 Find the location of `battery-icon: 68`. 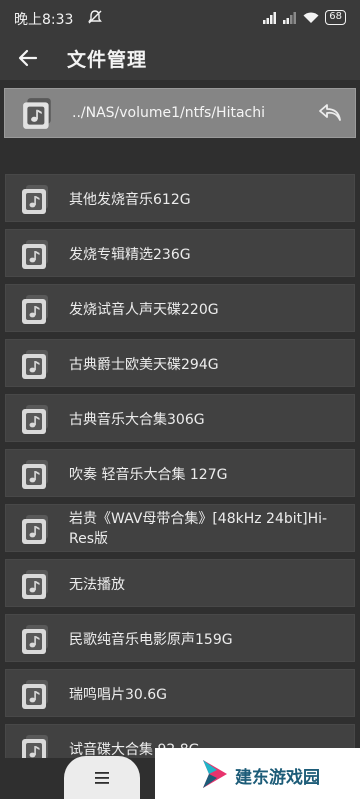

battery-icon: 68 is located at coordinates (335, 17).